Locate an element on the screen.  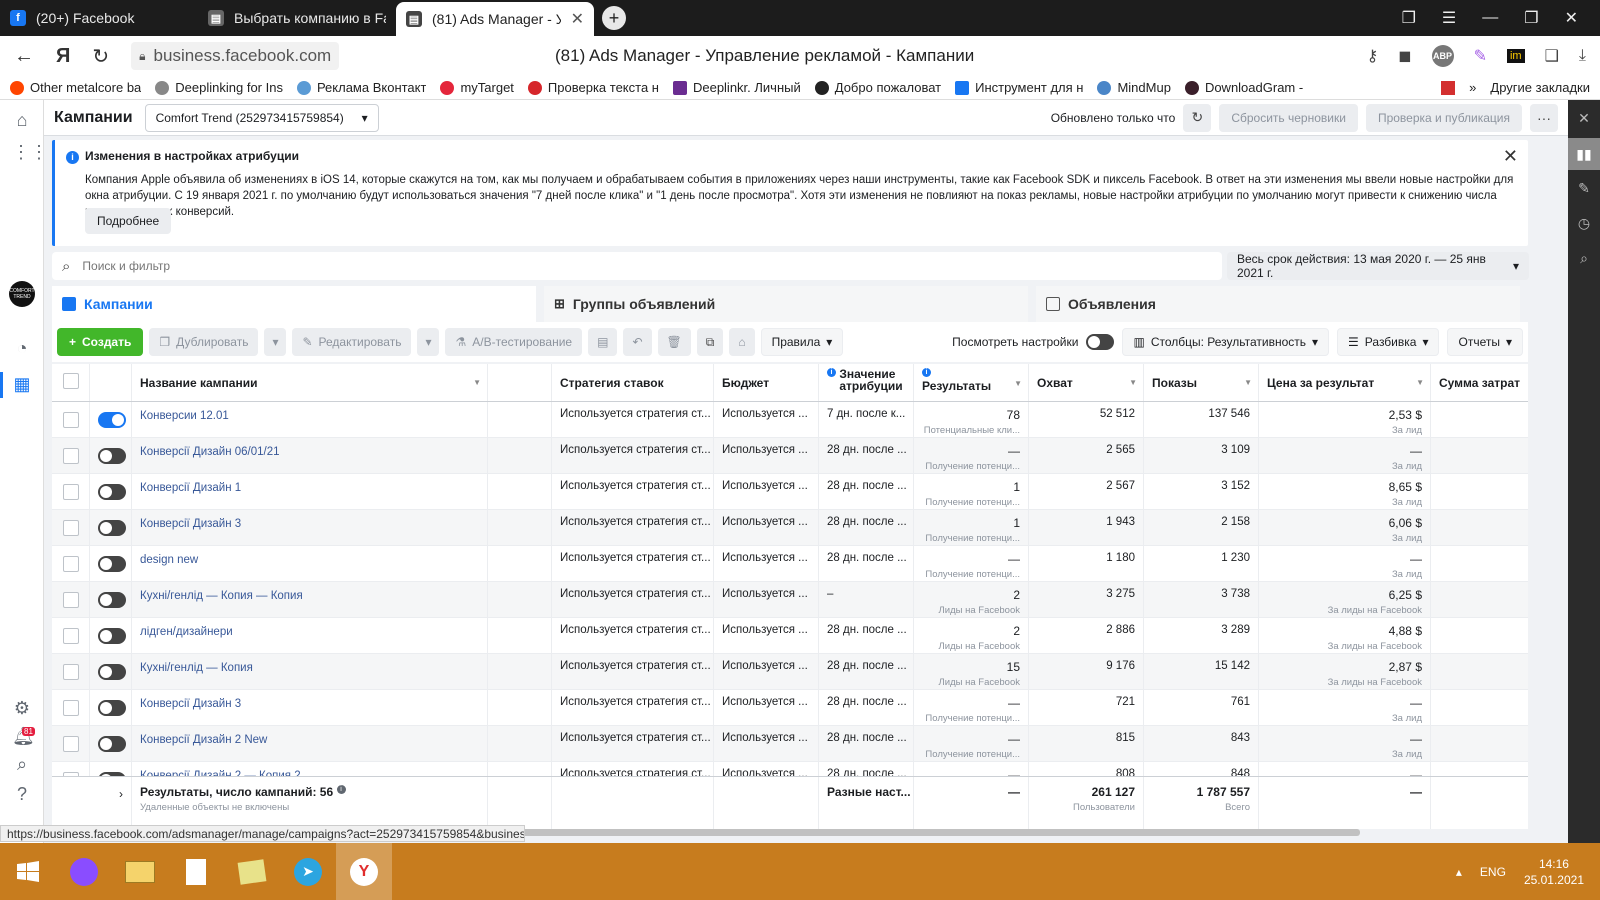
more-options-button: ··· is located at coordinates (1544, 117).